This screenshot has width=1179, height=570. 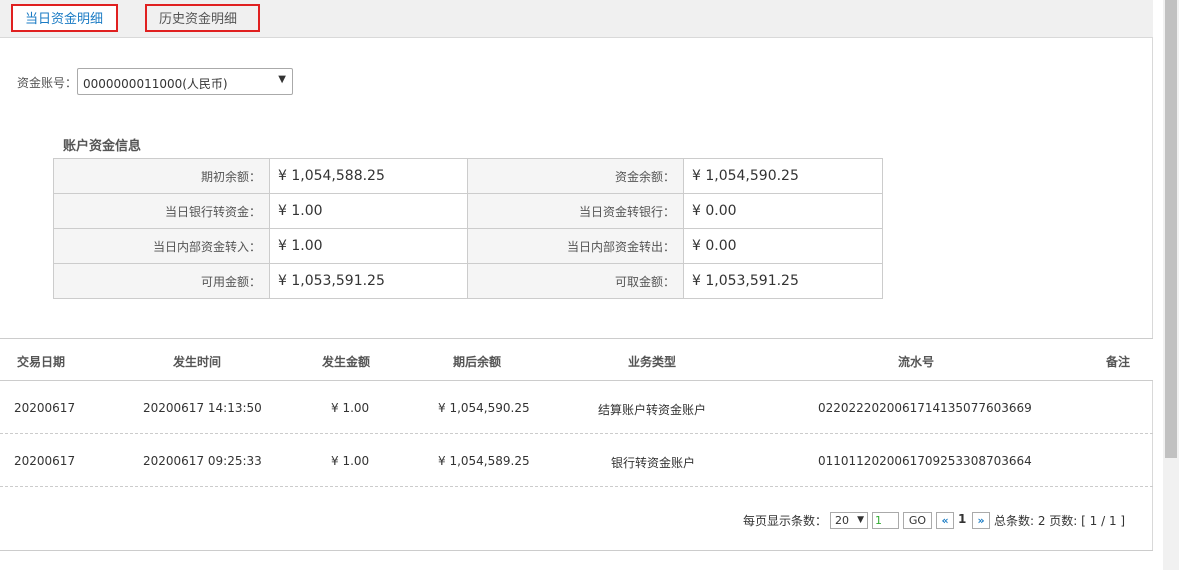 What do you see at coordinates (346, 362) in the screenshot?
I see `header-amount: 发生金额` at bounding box center [346, 362].